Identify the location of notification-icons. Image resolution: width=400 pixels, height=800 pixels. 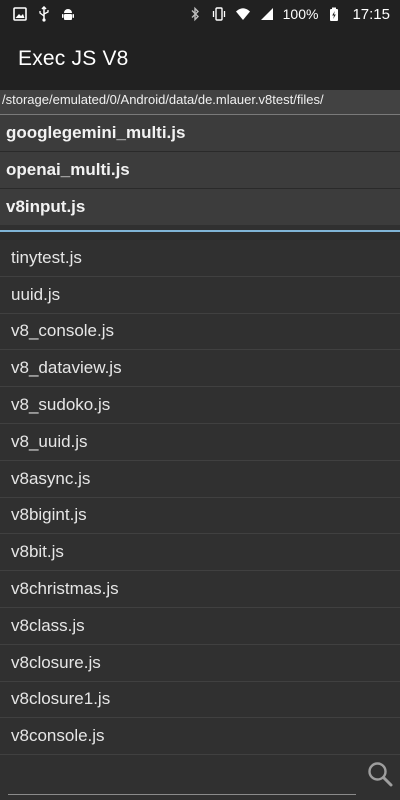
(44, 14).